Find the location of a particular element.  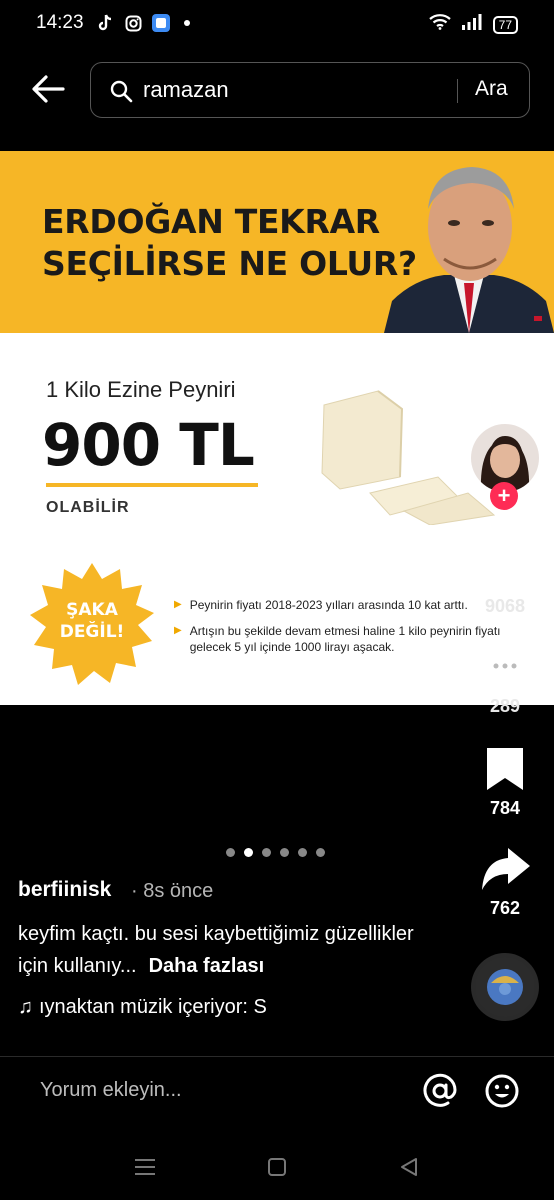

like-count: 9068 is located at coordinates (505, 606).